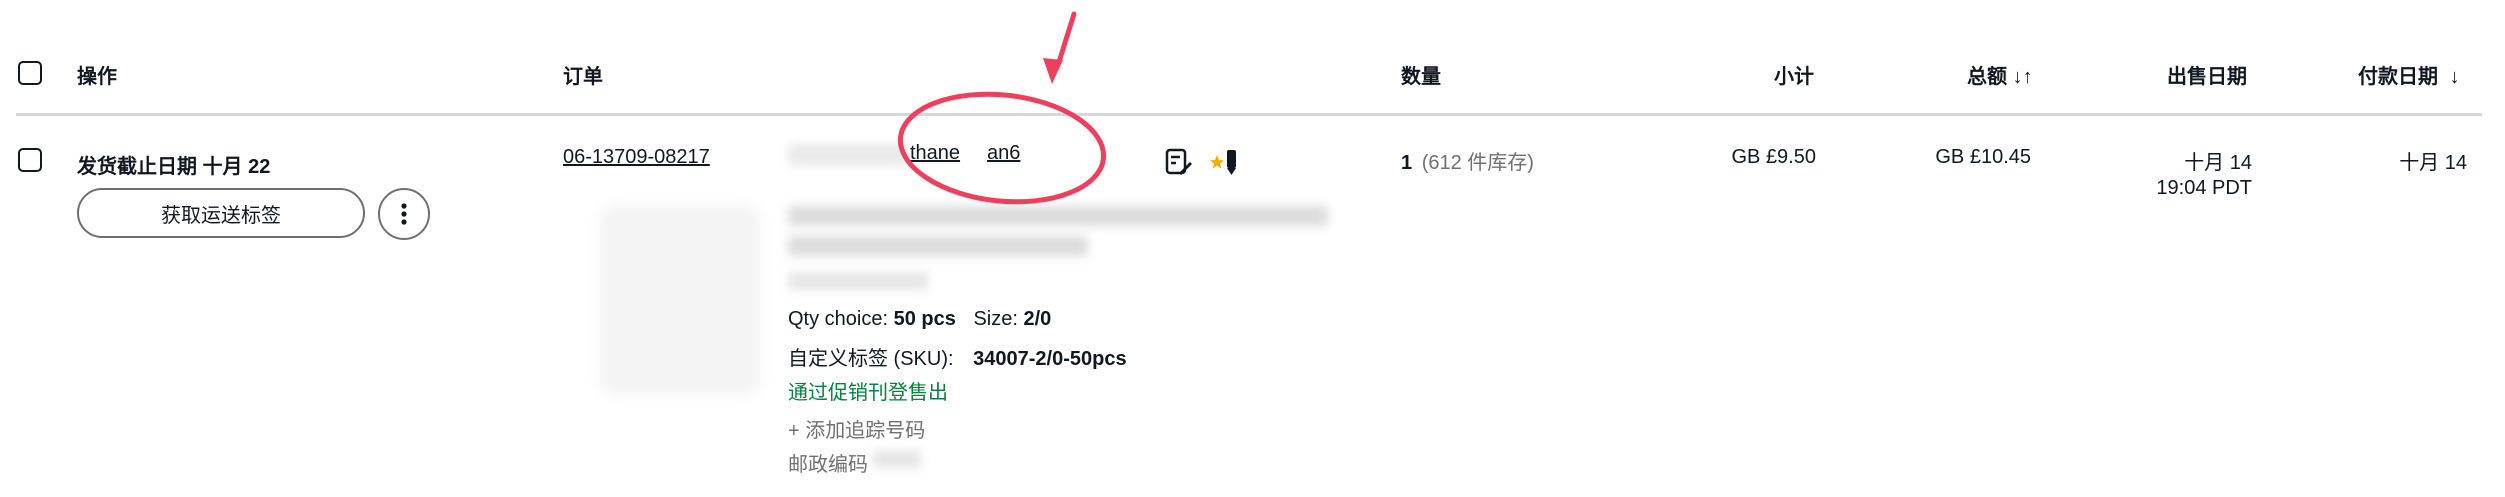 The width and height of the screenshot is (2505, 497). I want to click on select-all-checkbox, so click(30, 73).